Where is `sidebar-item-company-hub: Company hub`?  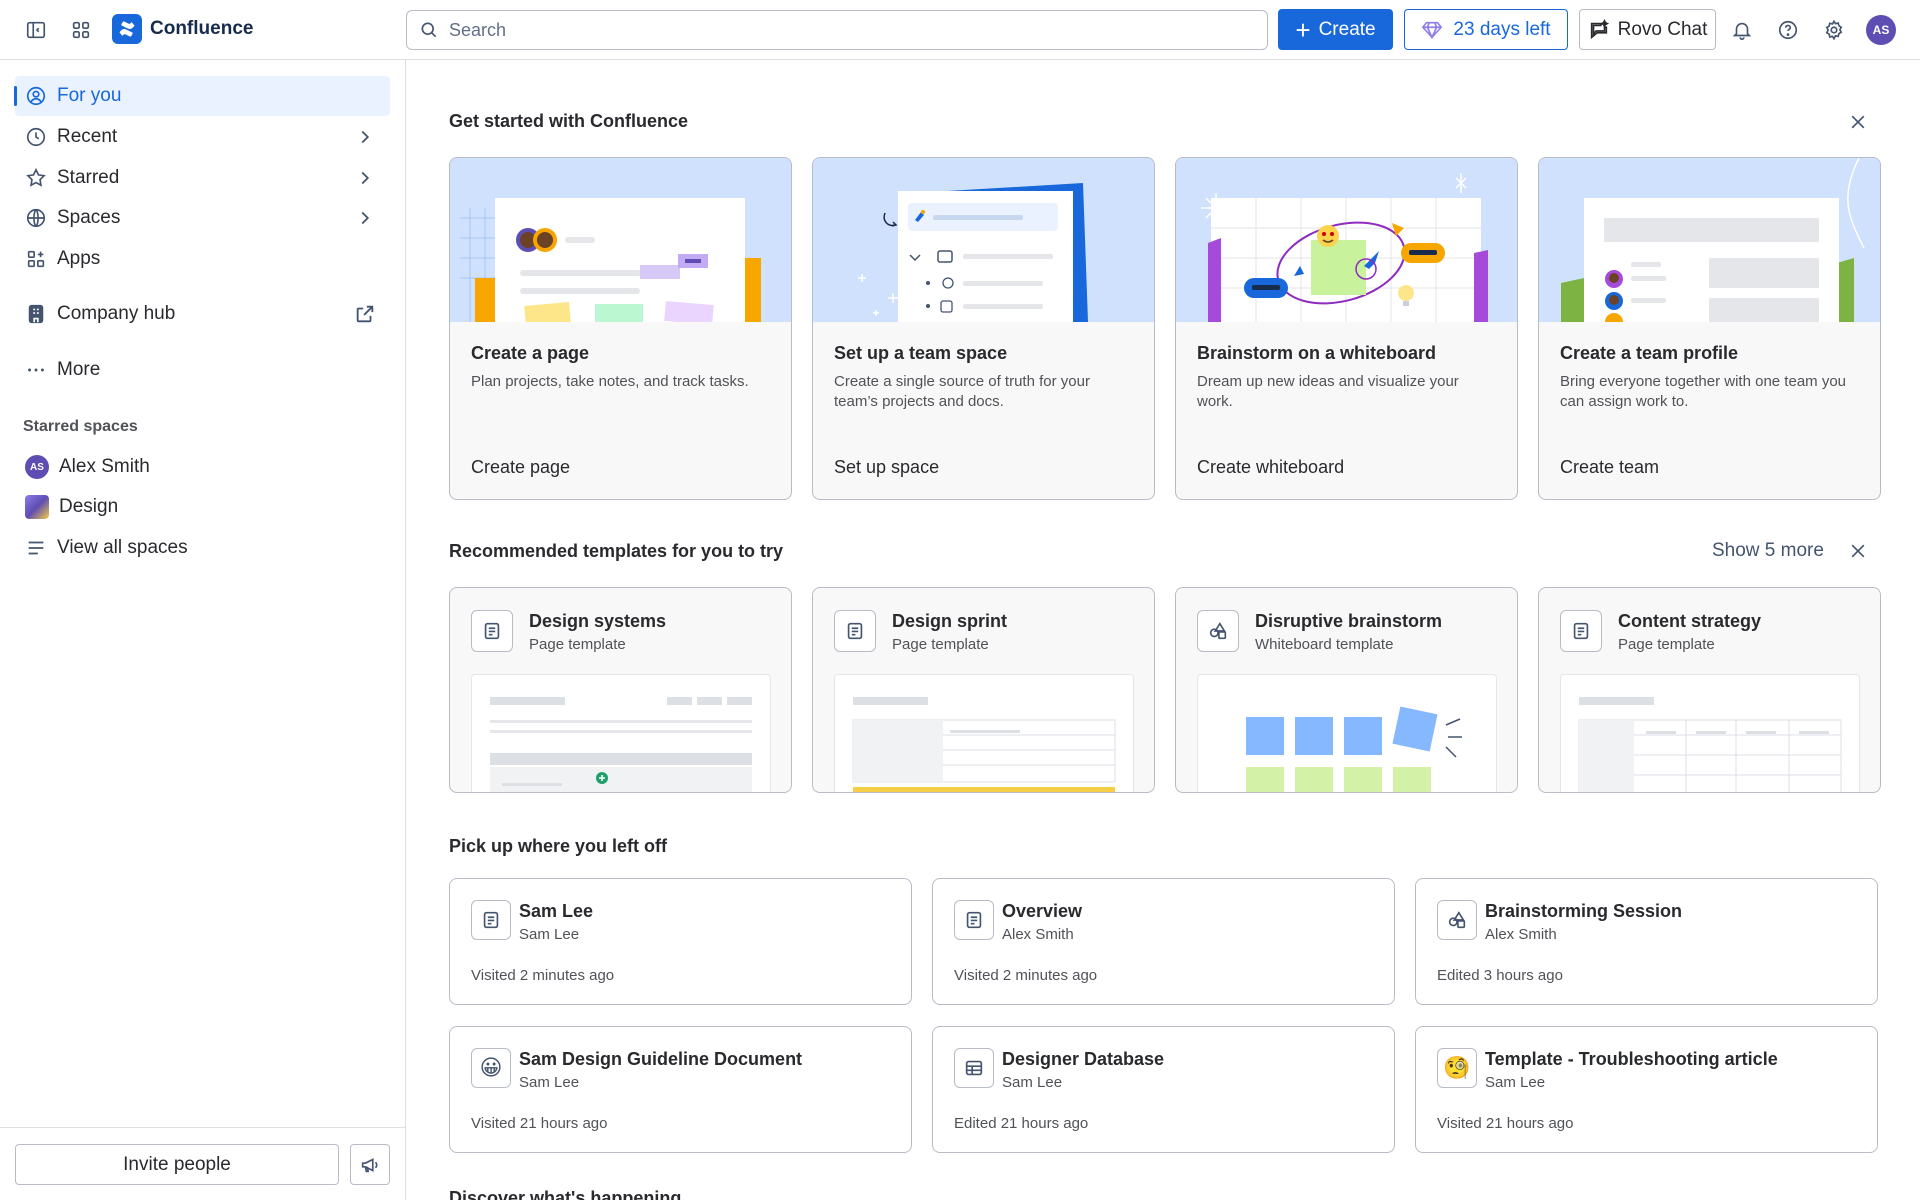 sidebar-item-company-hub: Company hub is located at coordinates (202, 314).